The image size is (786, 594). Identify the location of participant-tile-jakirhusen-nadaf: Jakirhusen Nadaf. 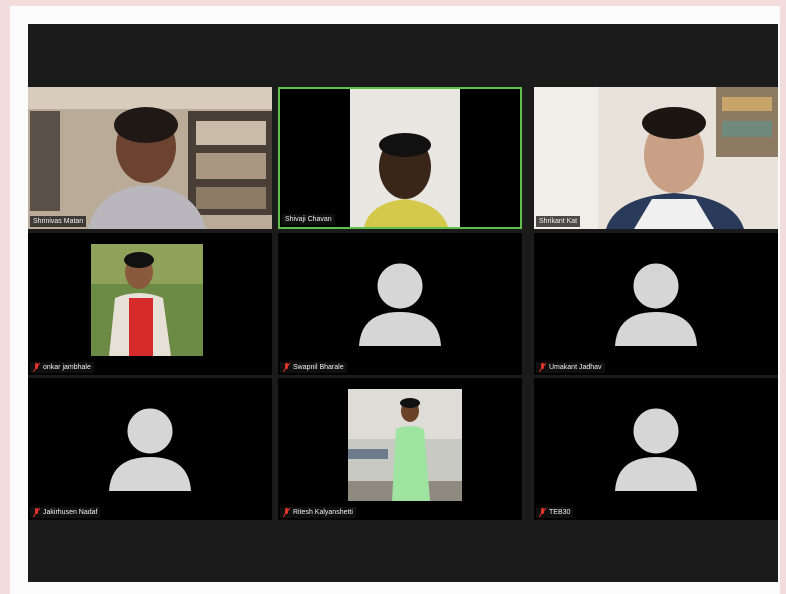
(150, 449).